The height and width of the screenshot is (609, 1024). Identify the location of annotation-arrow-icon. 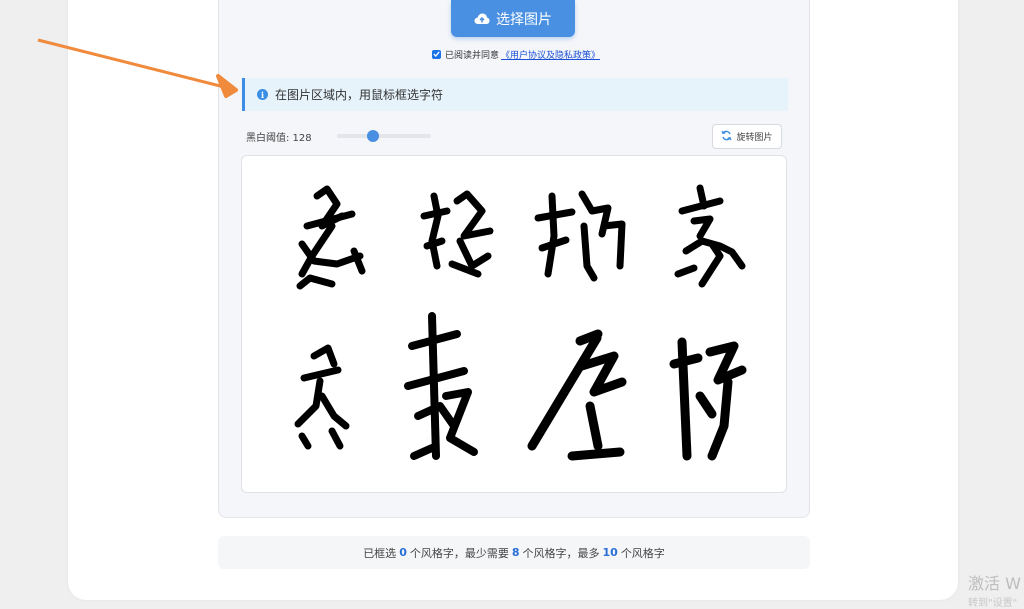
(137, 68).